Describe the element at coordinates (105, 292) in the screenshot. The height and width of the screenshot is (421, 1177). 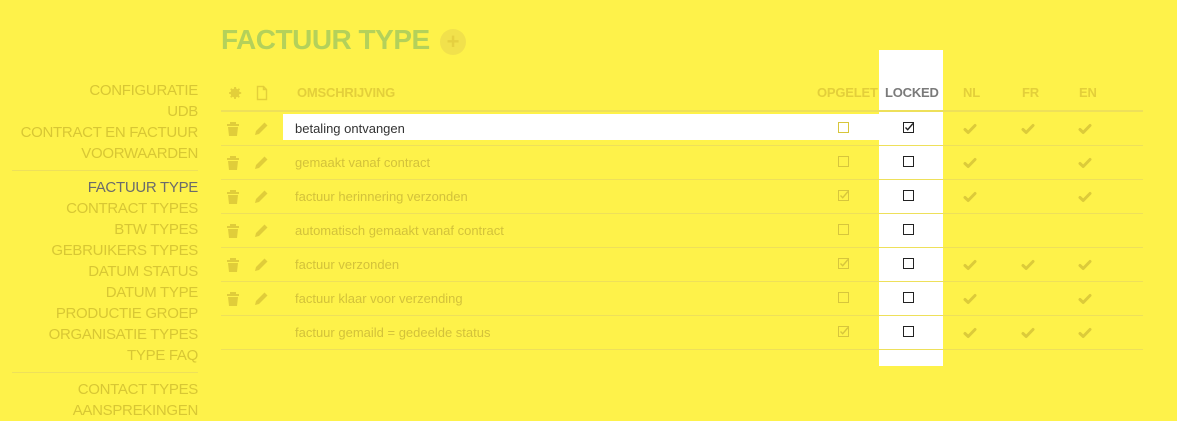
I see `sidebar-item-datum-type: DATUM TYPE` at that location.